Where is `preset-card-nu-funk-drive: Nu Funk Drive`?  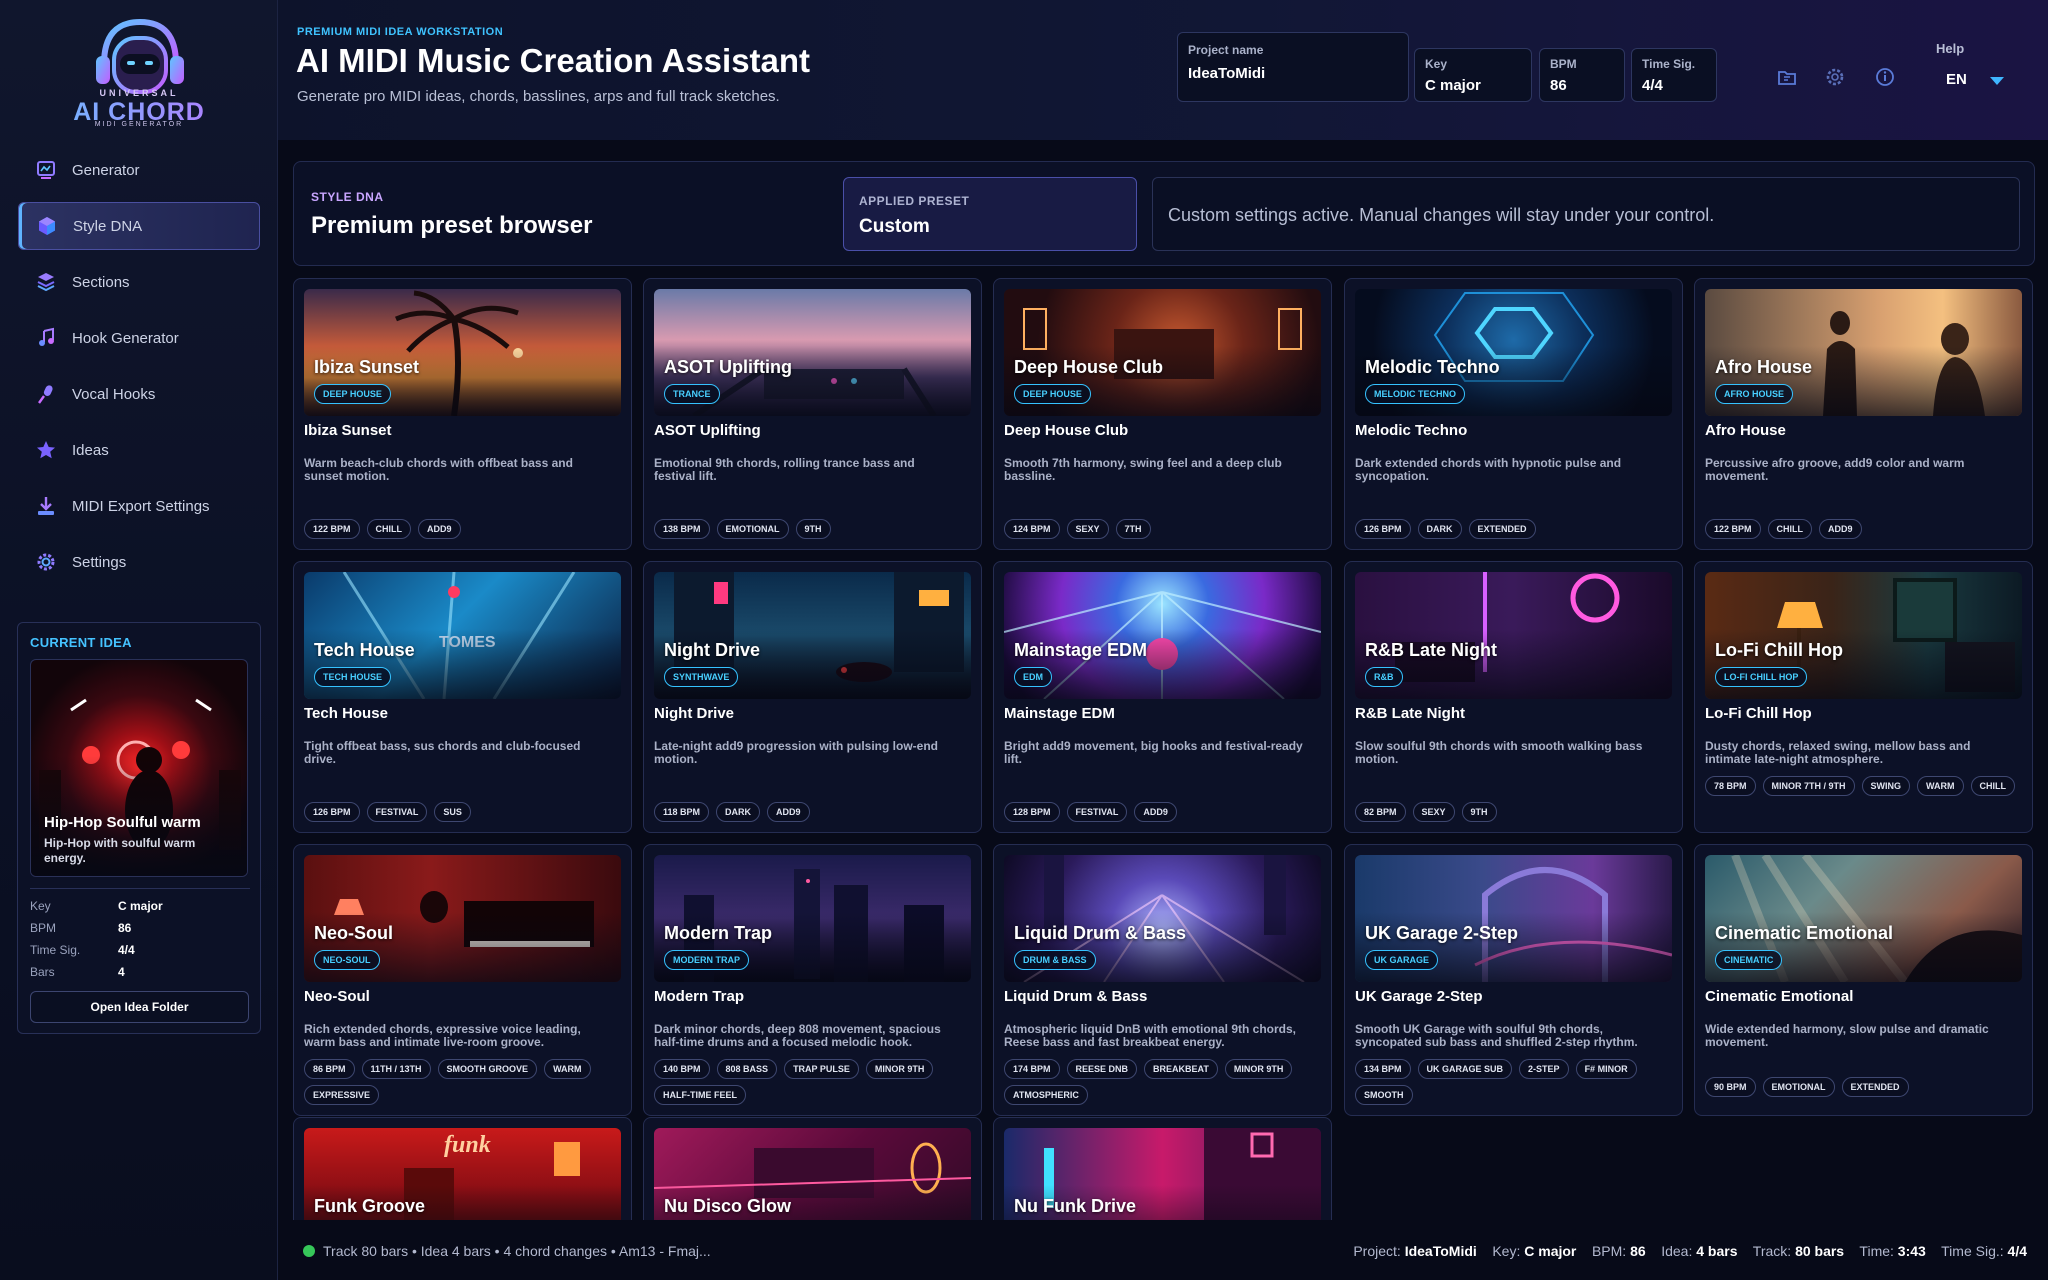 preset-card-nu-funk-drive: Nu Funk Drive is located at coordinates (1162, 1168).